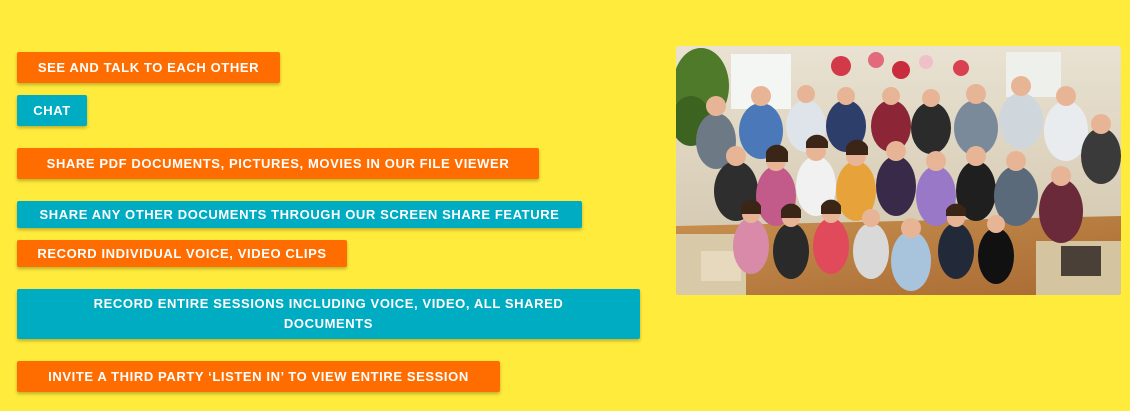 The width and height of the screenshot is (1130, 411). I want to click on see-and-talk-button: SEE AND TALK TO EACH OTHER, so click(148, 67).